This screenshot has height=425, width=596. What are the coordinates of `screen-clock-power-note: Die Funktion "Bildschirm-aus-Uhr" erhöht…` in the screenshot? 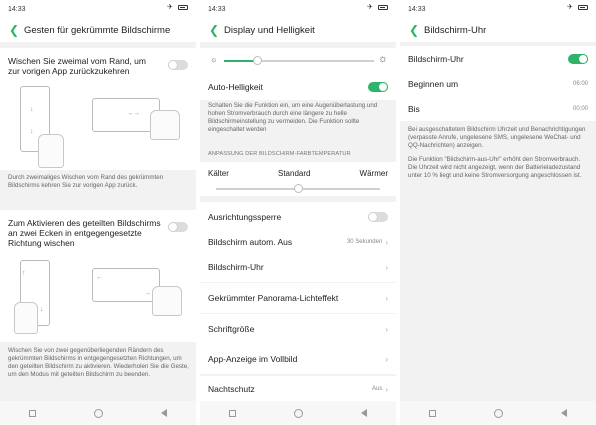 It's located at (495, 167).